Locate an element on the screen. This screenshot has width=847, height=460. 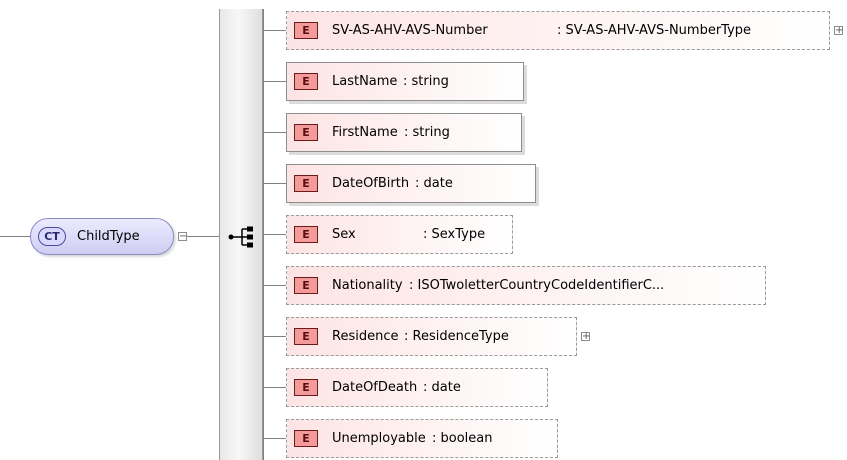
element-node-residence: E Residence ResidenceType is located at coordinates (431, 336).